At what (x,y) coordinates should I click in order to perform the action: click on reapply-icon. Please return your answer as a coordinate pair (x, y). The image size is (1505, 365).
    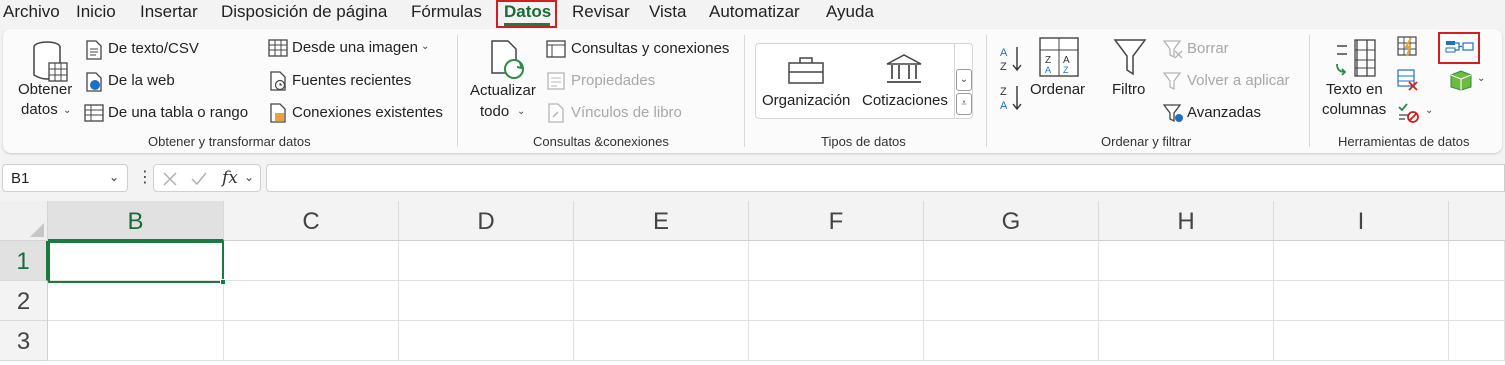
    Looking at the image, I should click on (1172, 81).